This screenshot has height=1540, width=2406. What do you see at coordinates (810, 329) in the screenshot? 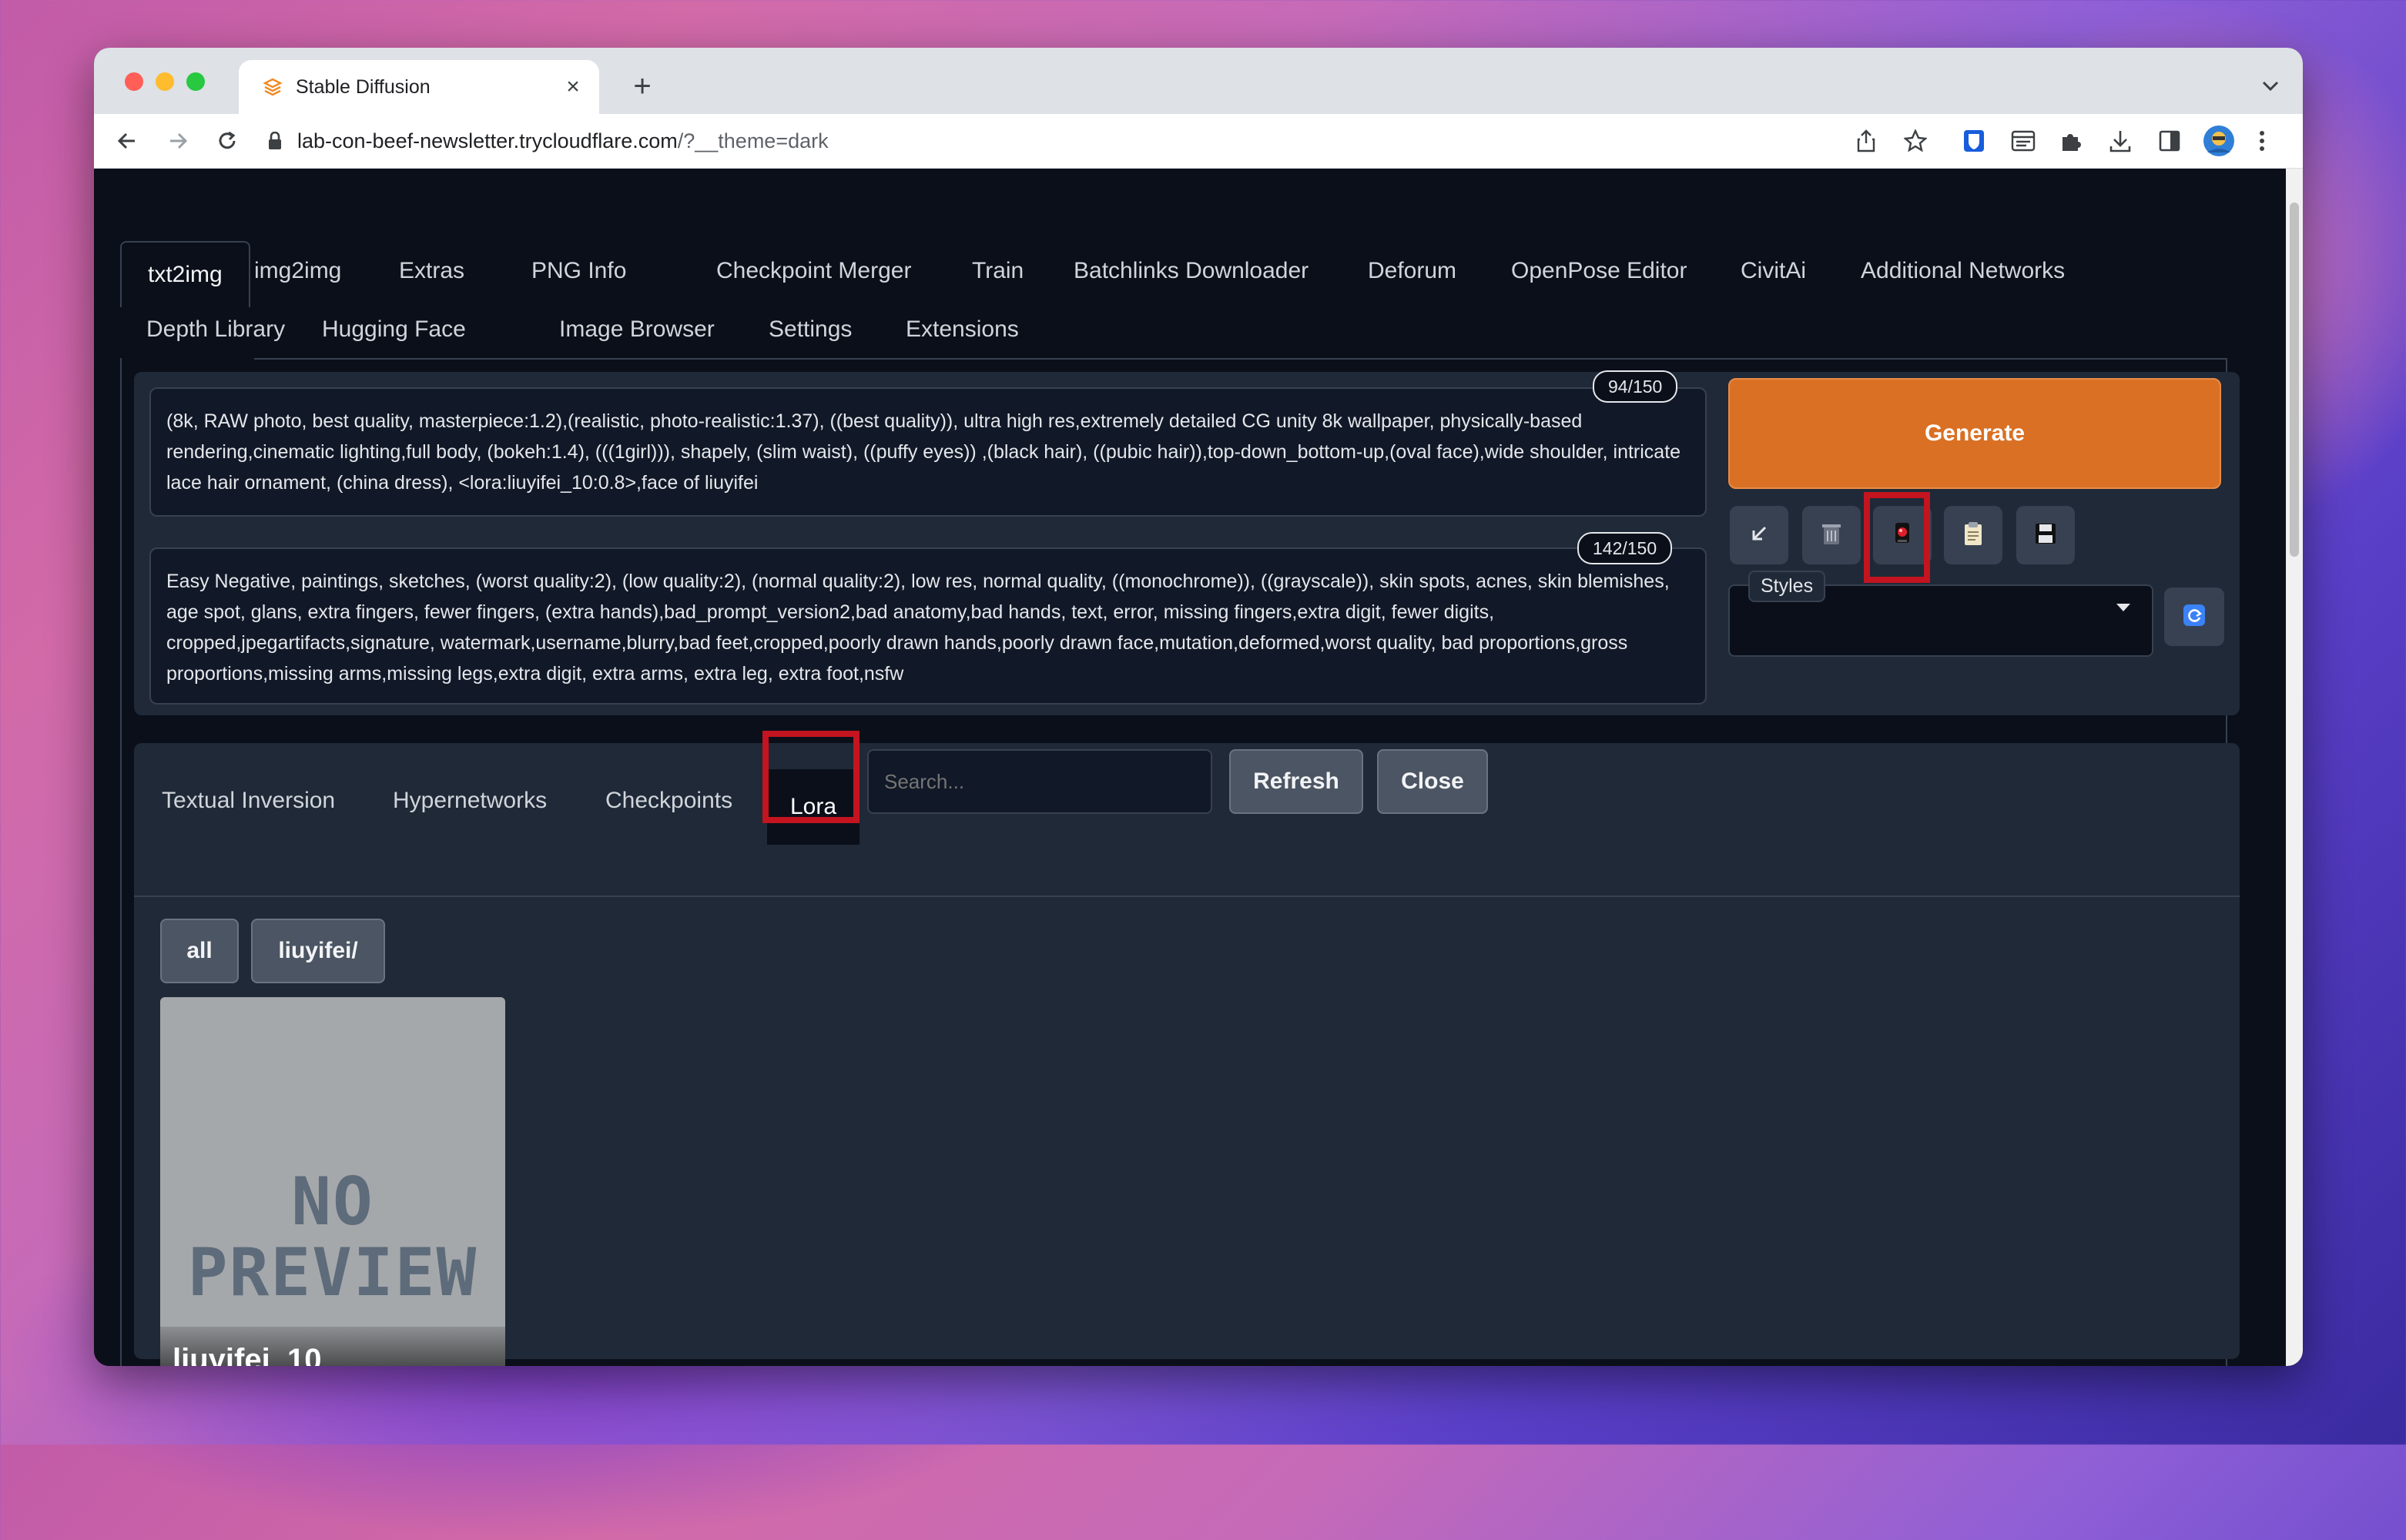
I see `tab-settings: Settings` at bounding box center [810, 329].